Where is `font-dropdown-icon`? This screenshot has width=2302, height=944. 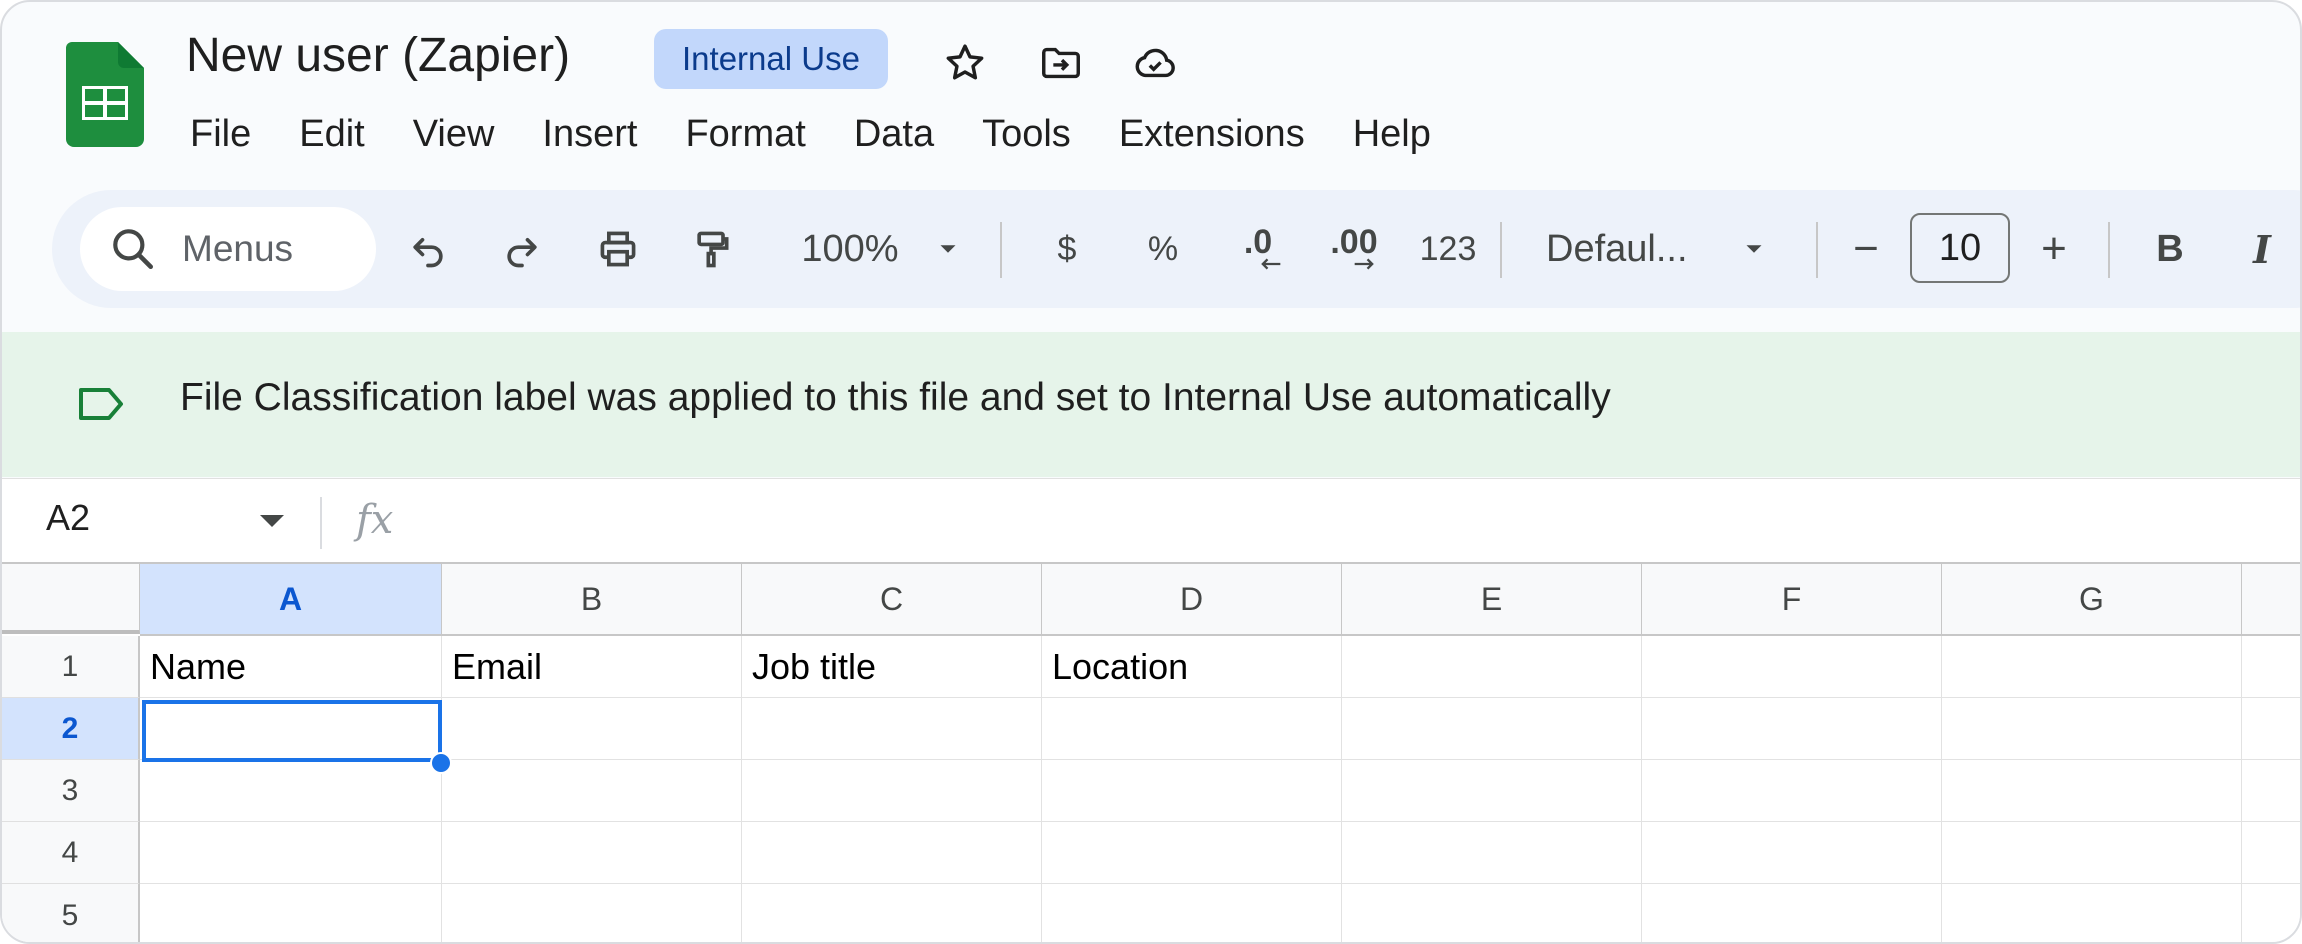
font-dropdown-icon is located at coordinates (1754, 249).